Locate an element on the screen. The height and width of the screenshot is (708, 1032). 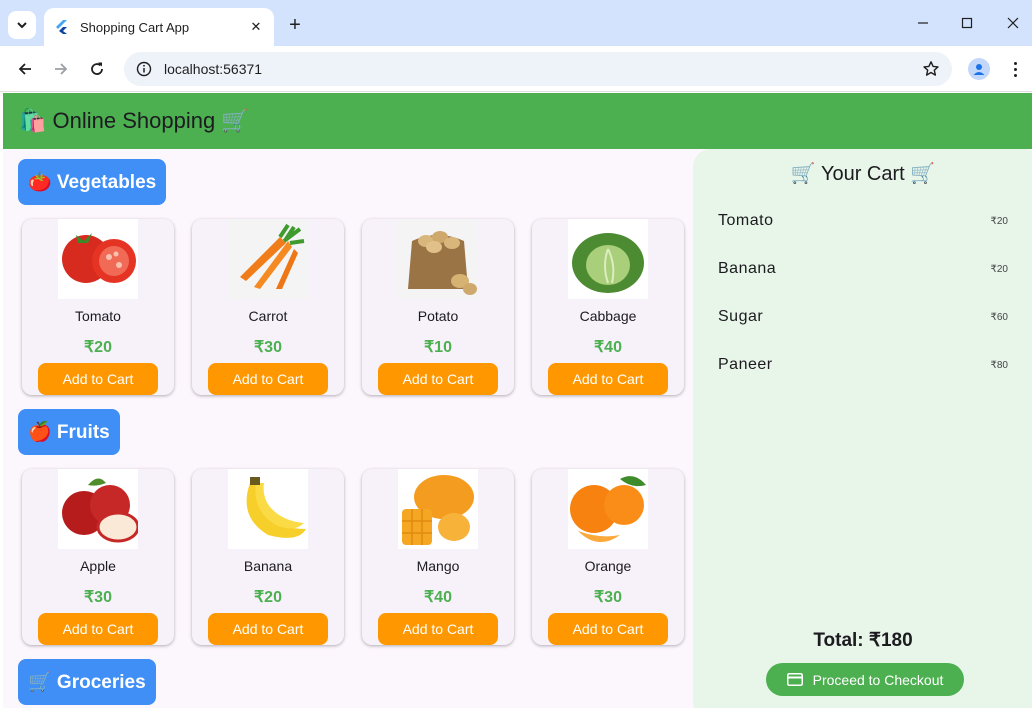
info-icon is located at coordinates (144, 69).